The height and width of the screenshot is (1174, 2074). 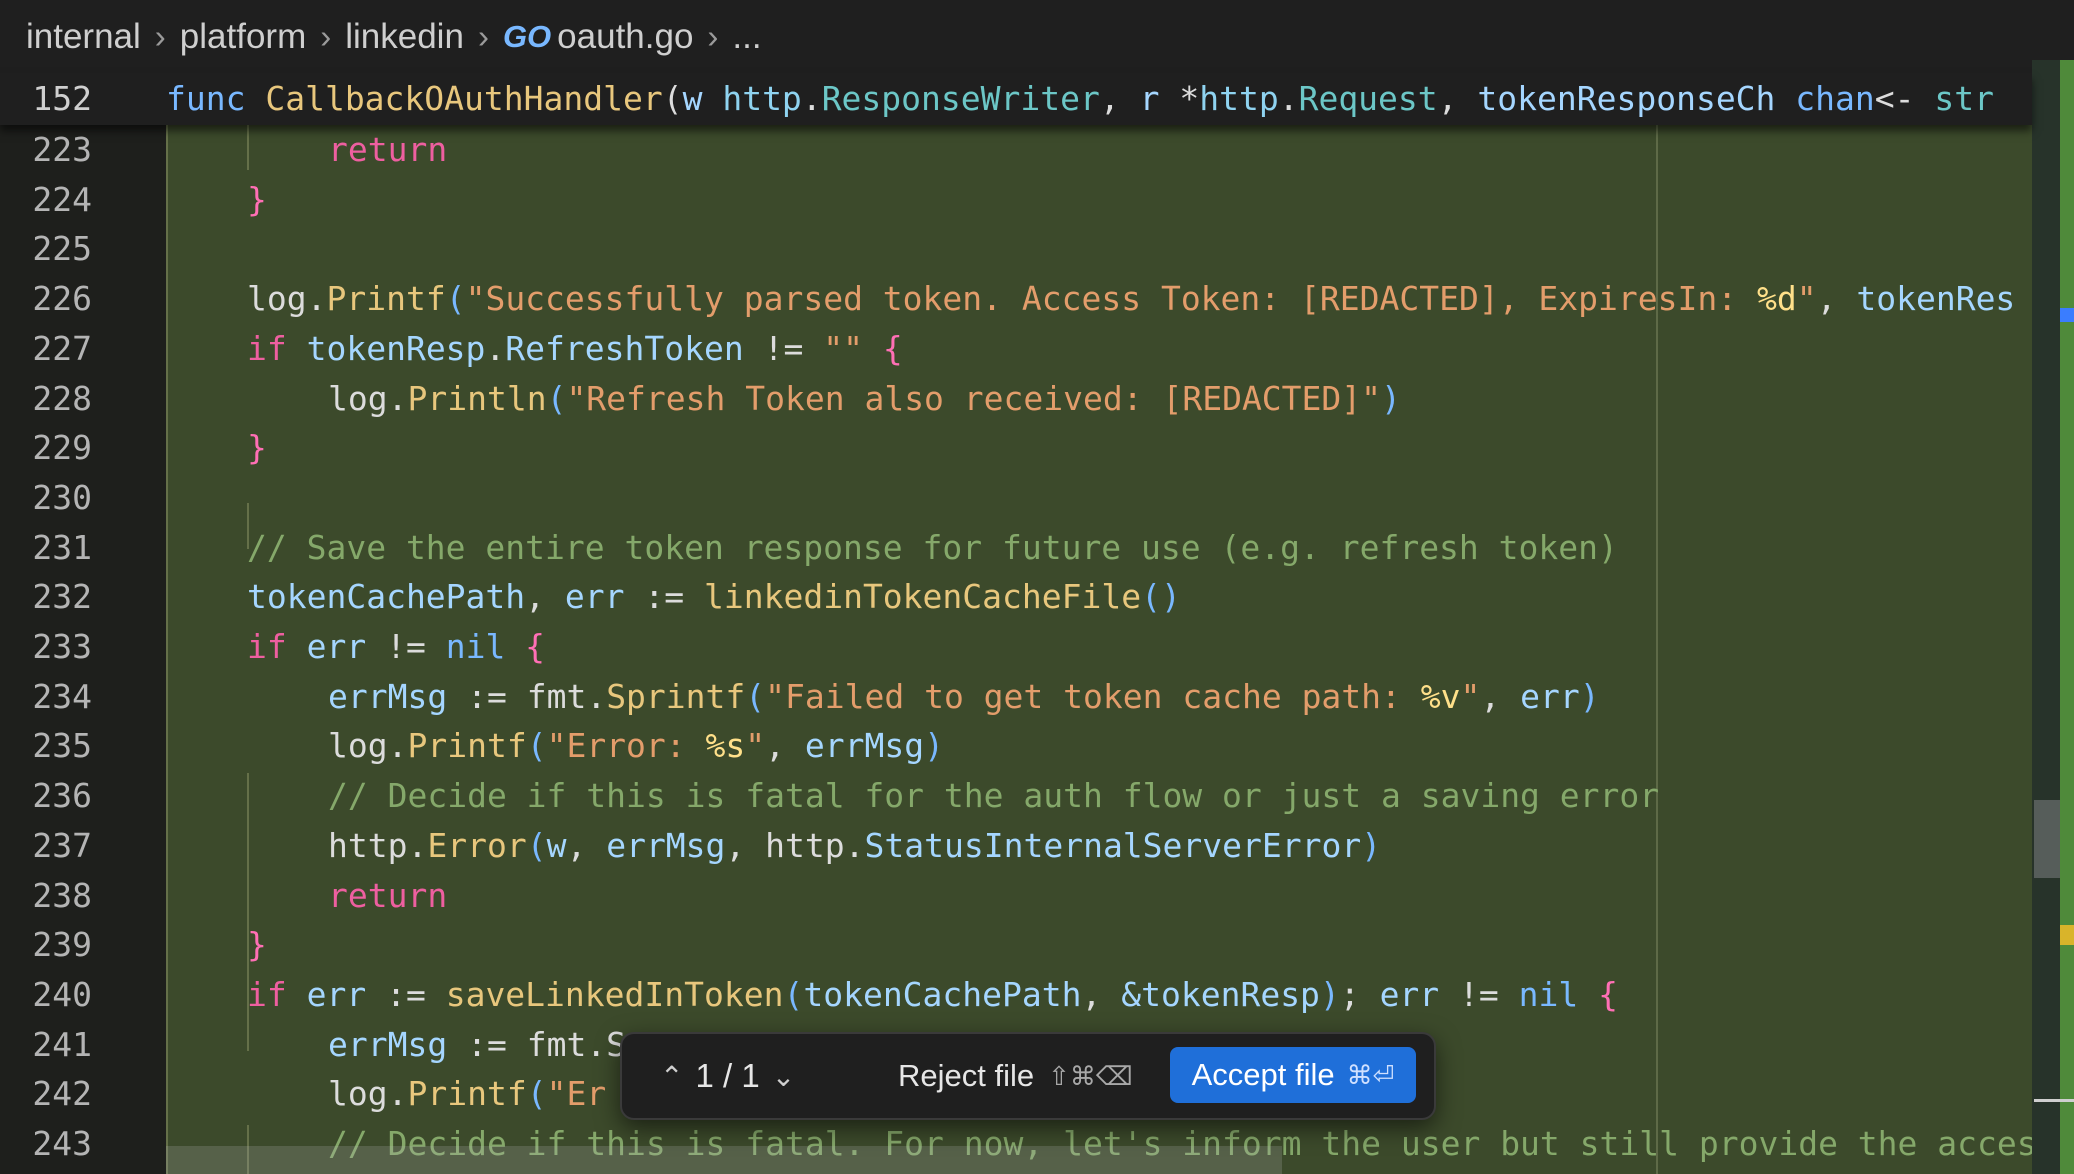 What do you see at coordinates (666, 845) in the screenshot?
I see `code-token: errMsg` at bounding box center [666, 845].